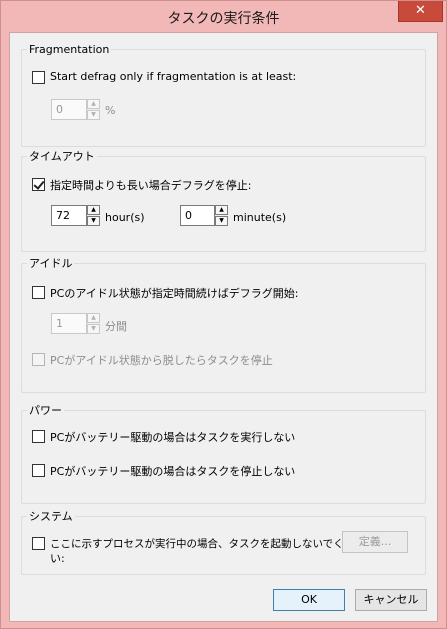  I want to click on fragmentation-percent-input: 0, so click(69, 109).